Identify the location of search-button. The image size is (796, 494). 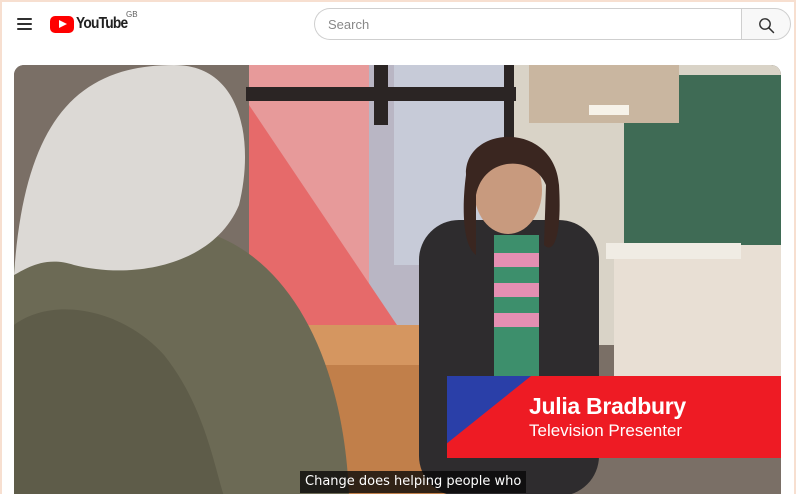
(766, 24).